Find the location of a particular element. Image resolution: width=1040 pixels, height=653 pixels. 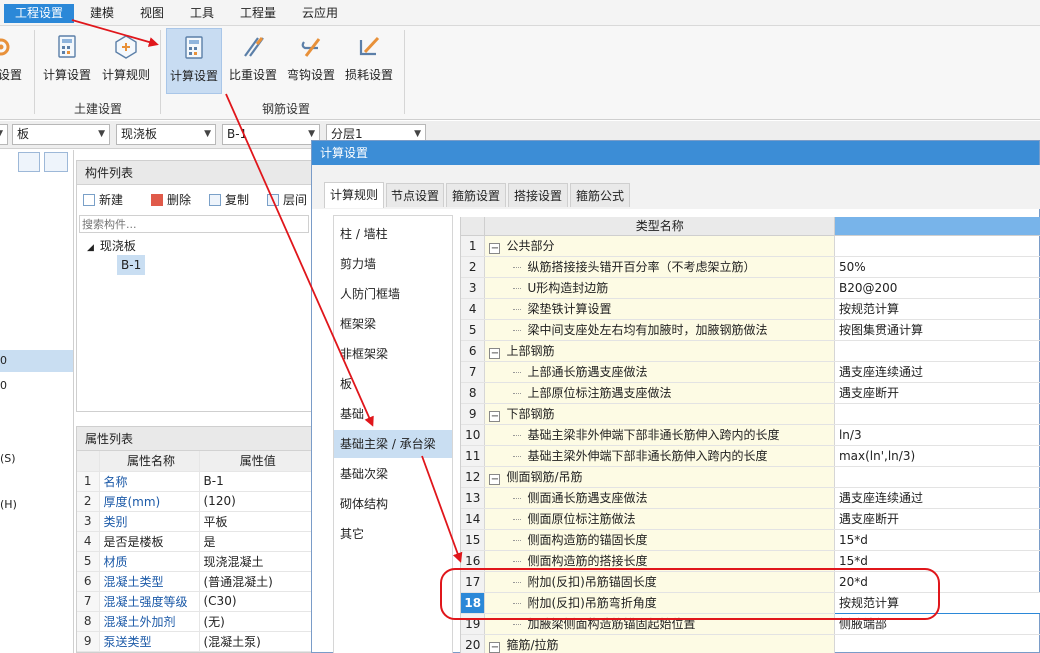

grid-row: 10 基础主梁非外伸端下部非通长筋伸入跨内的长度 ln/3 is located at coordinates (750, 435).